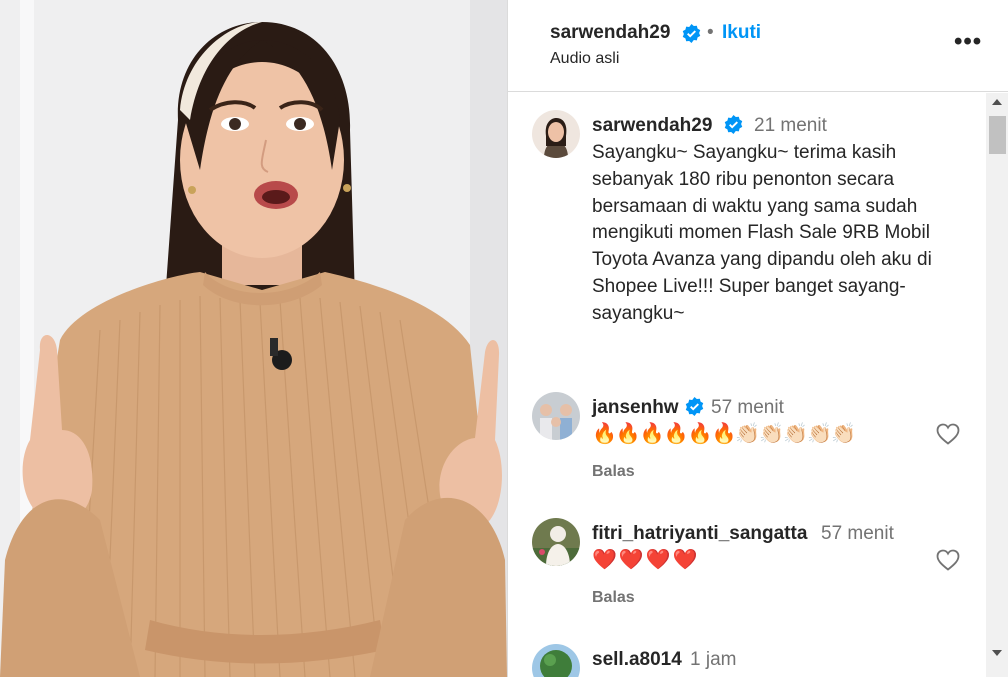 Image resolution: width=1008 pixels, height=677 pixels. I want to click on caption-author-avatar, so click(556, 134).